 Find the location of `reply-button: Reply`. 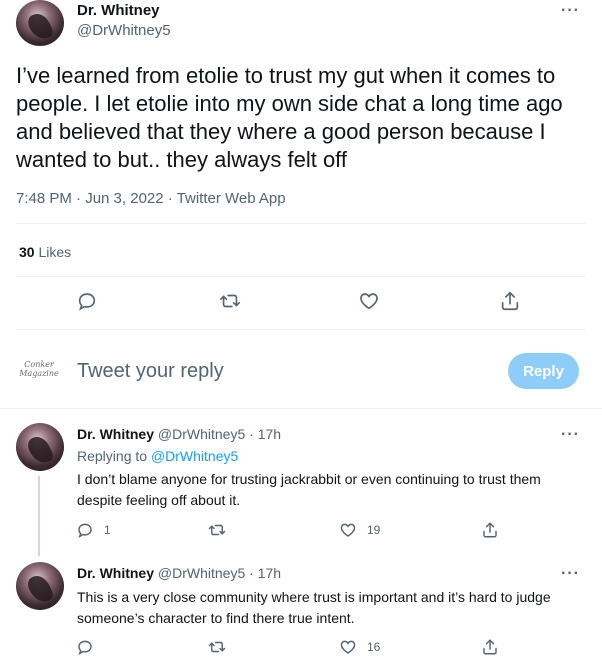

reply-button: Reply is located at coordinates (543, 371).